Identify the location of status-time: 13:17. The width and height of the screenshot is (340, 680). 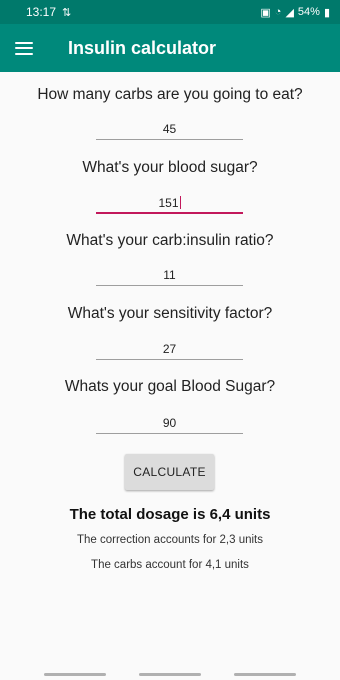
(41, 12).